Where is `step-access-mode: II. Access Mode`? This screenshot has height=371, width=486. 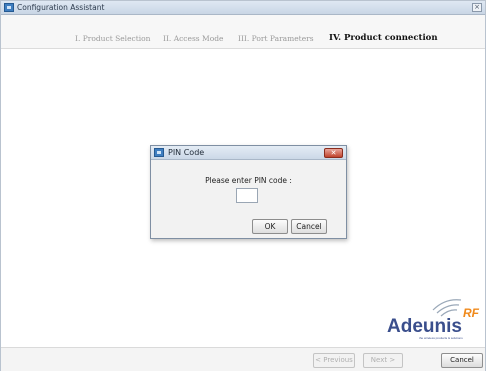
step-access-mode: II. Access Mode is located at coordinates (193, 38).